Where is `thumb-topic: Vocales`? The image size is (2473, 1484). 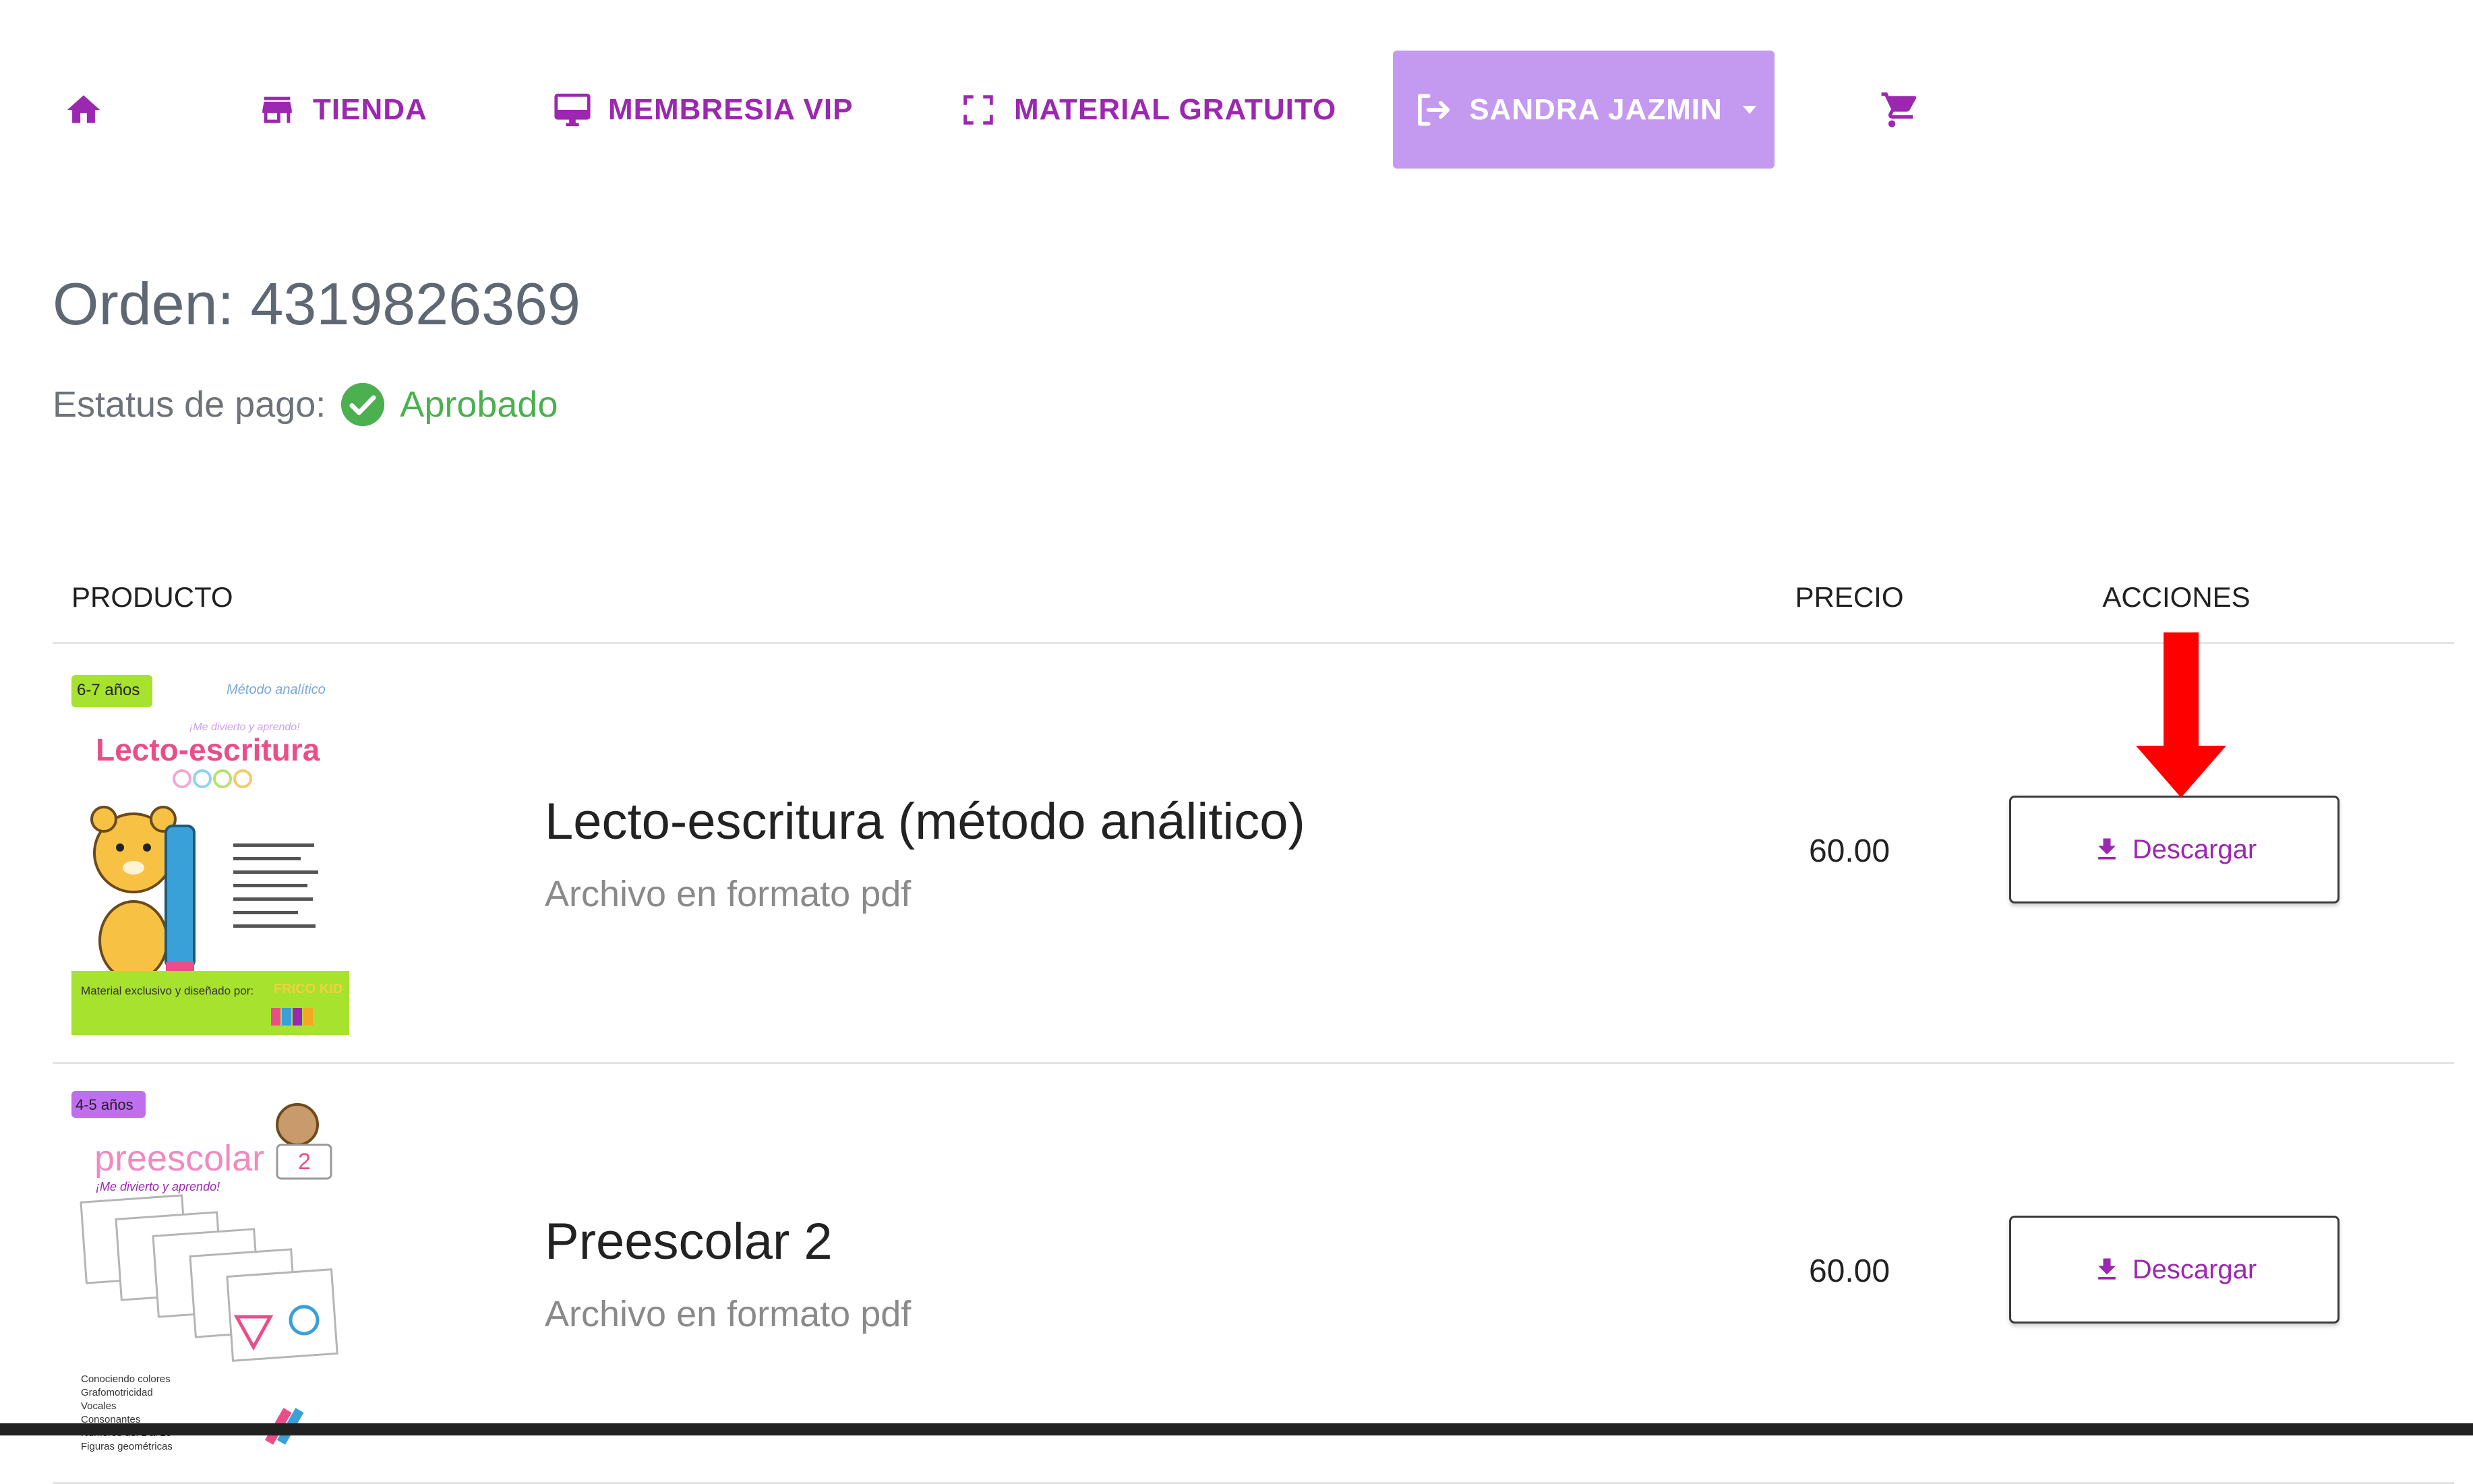
thumb-topic: Vocales is located at coordinates (99, 1406).